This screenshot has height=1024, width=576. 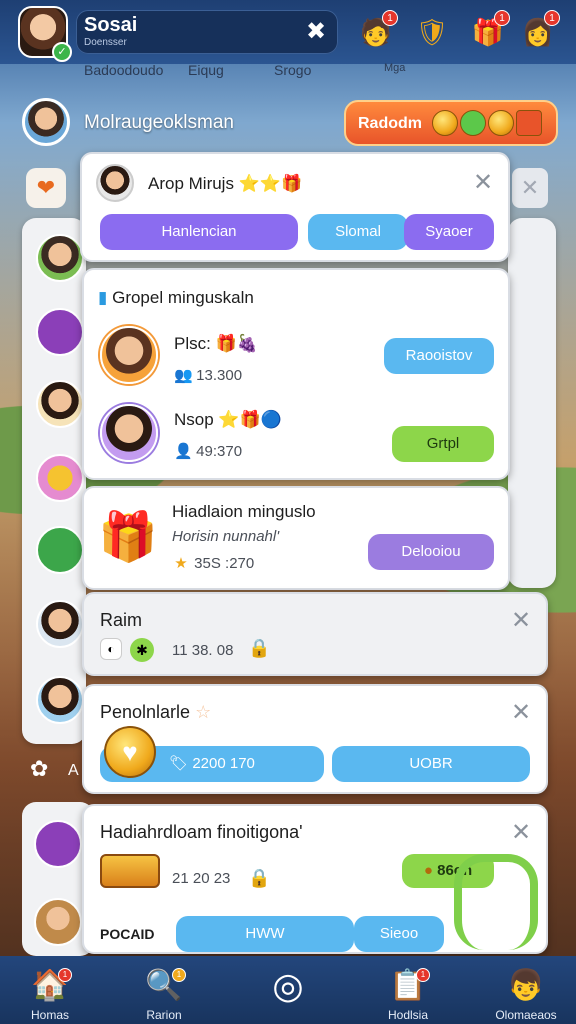 What do you see at coordinates (228, 420) in the screenshot?
I see `entry-name: Nsop ⭐🎁🔵` at bounding box center [228, 420].